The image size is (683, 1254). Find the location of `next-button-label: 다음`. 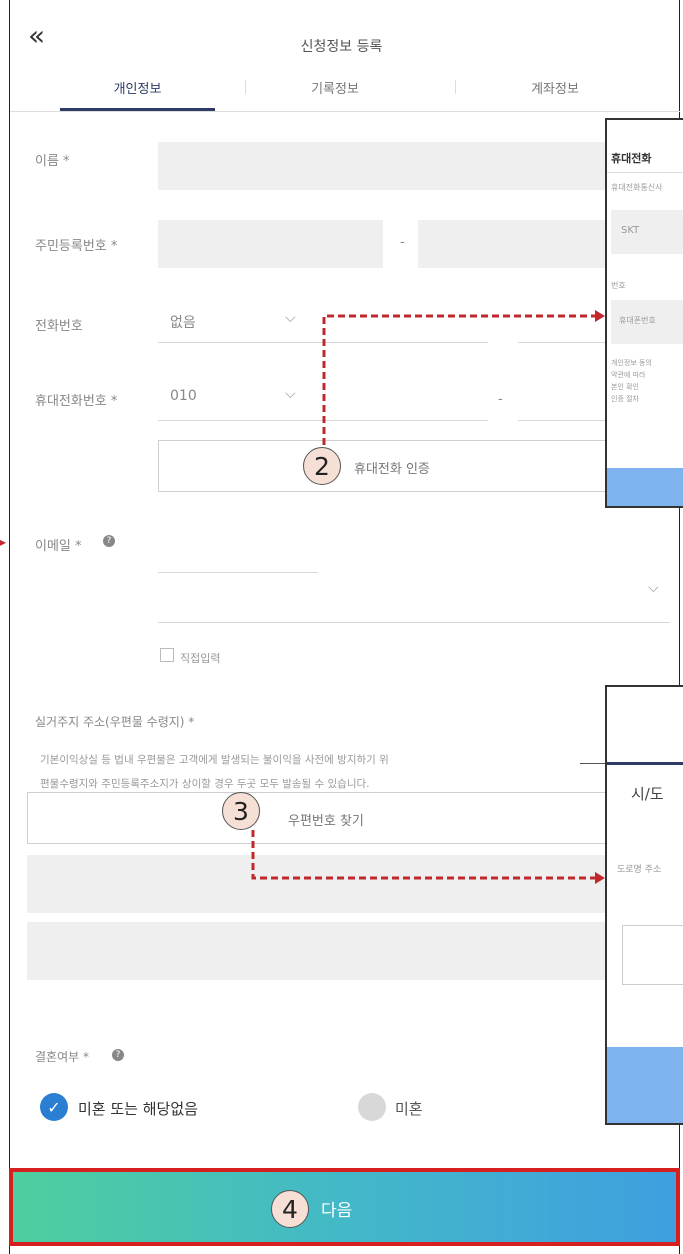

next-button-label: 다음 is located at coordinates (337, 1211).